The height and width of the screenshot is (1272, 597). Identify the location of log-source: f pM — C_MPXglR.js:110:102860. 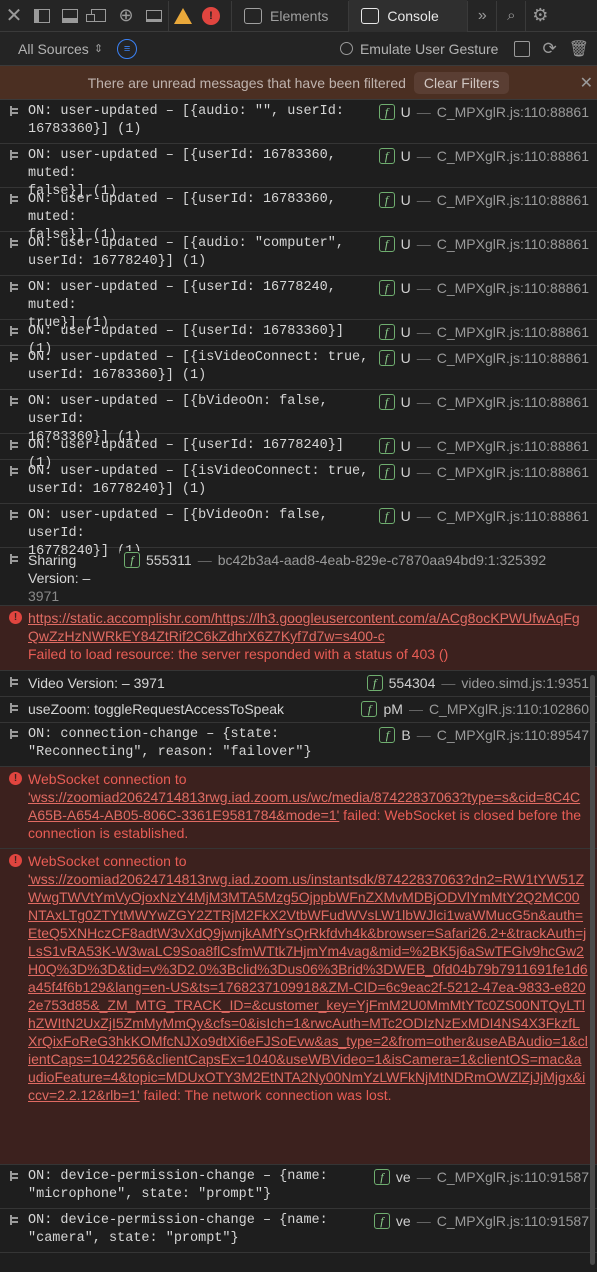
(473, 709).